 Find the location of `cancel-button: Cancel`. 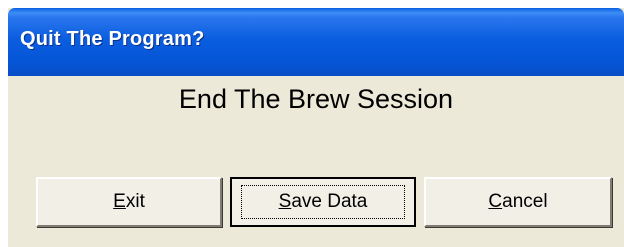

cancel-button: Cancel is located at coordinates (518, 202).